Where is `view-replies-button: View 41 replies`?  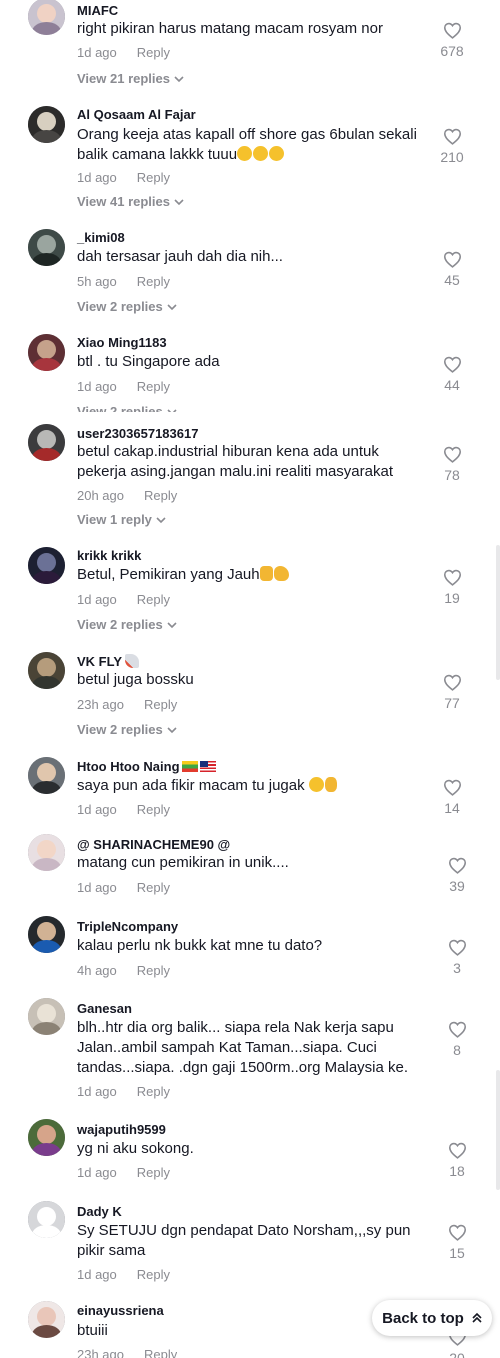 view-replies-button: View 41 replies is located at coordinates (130, 201).